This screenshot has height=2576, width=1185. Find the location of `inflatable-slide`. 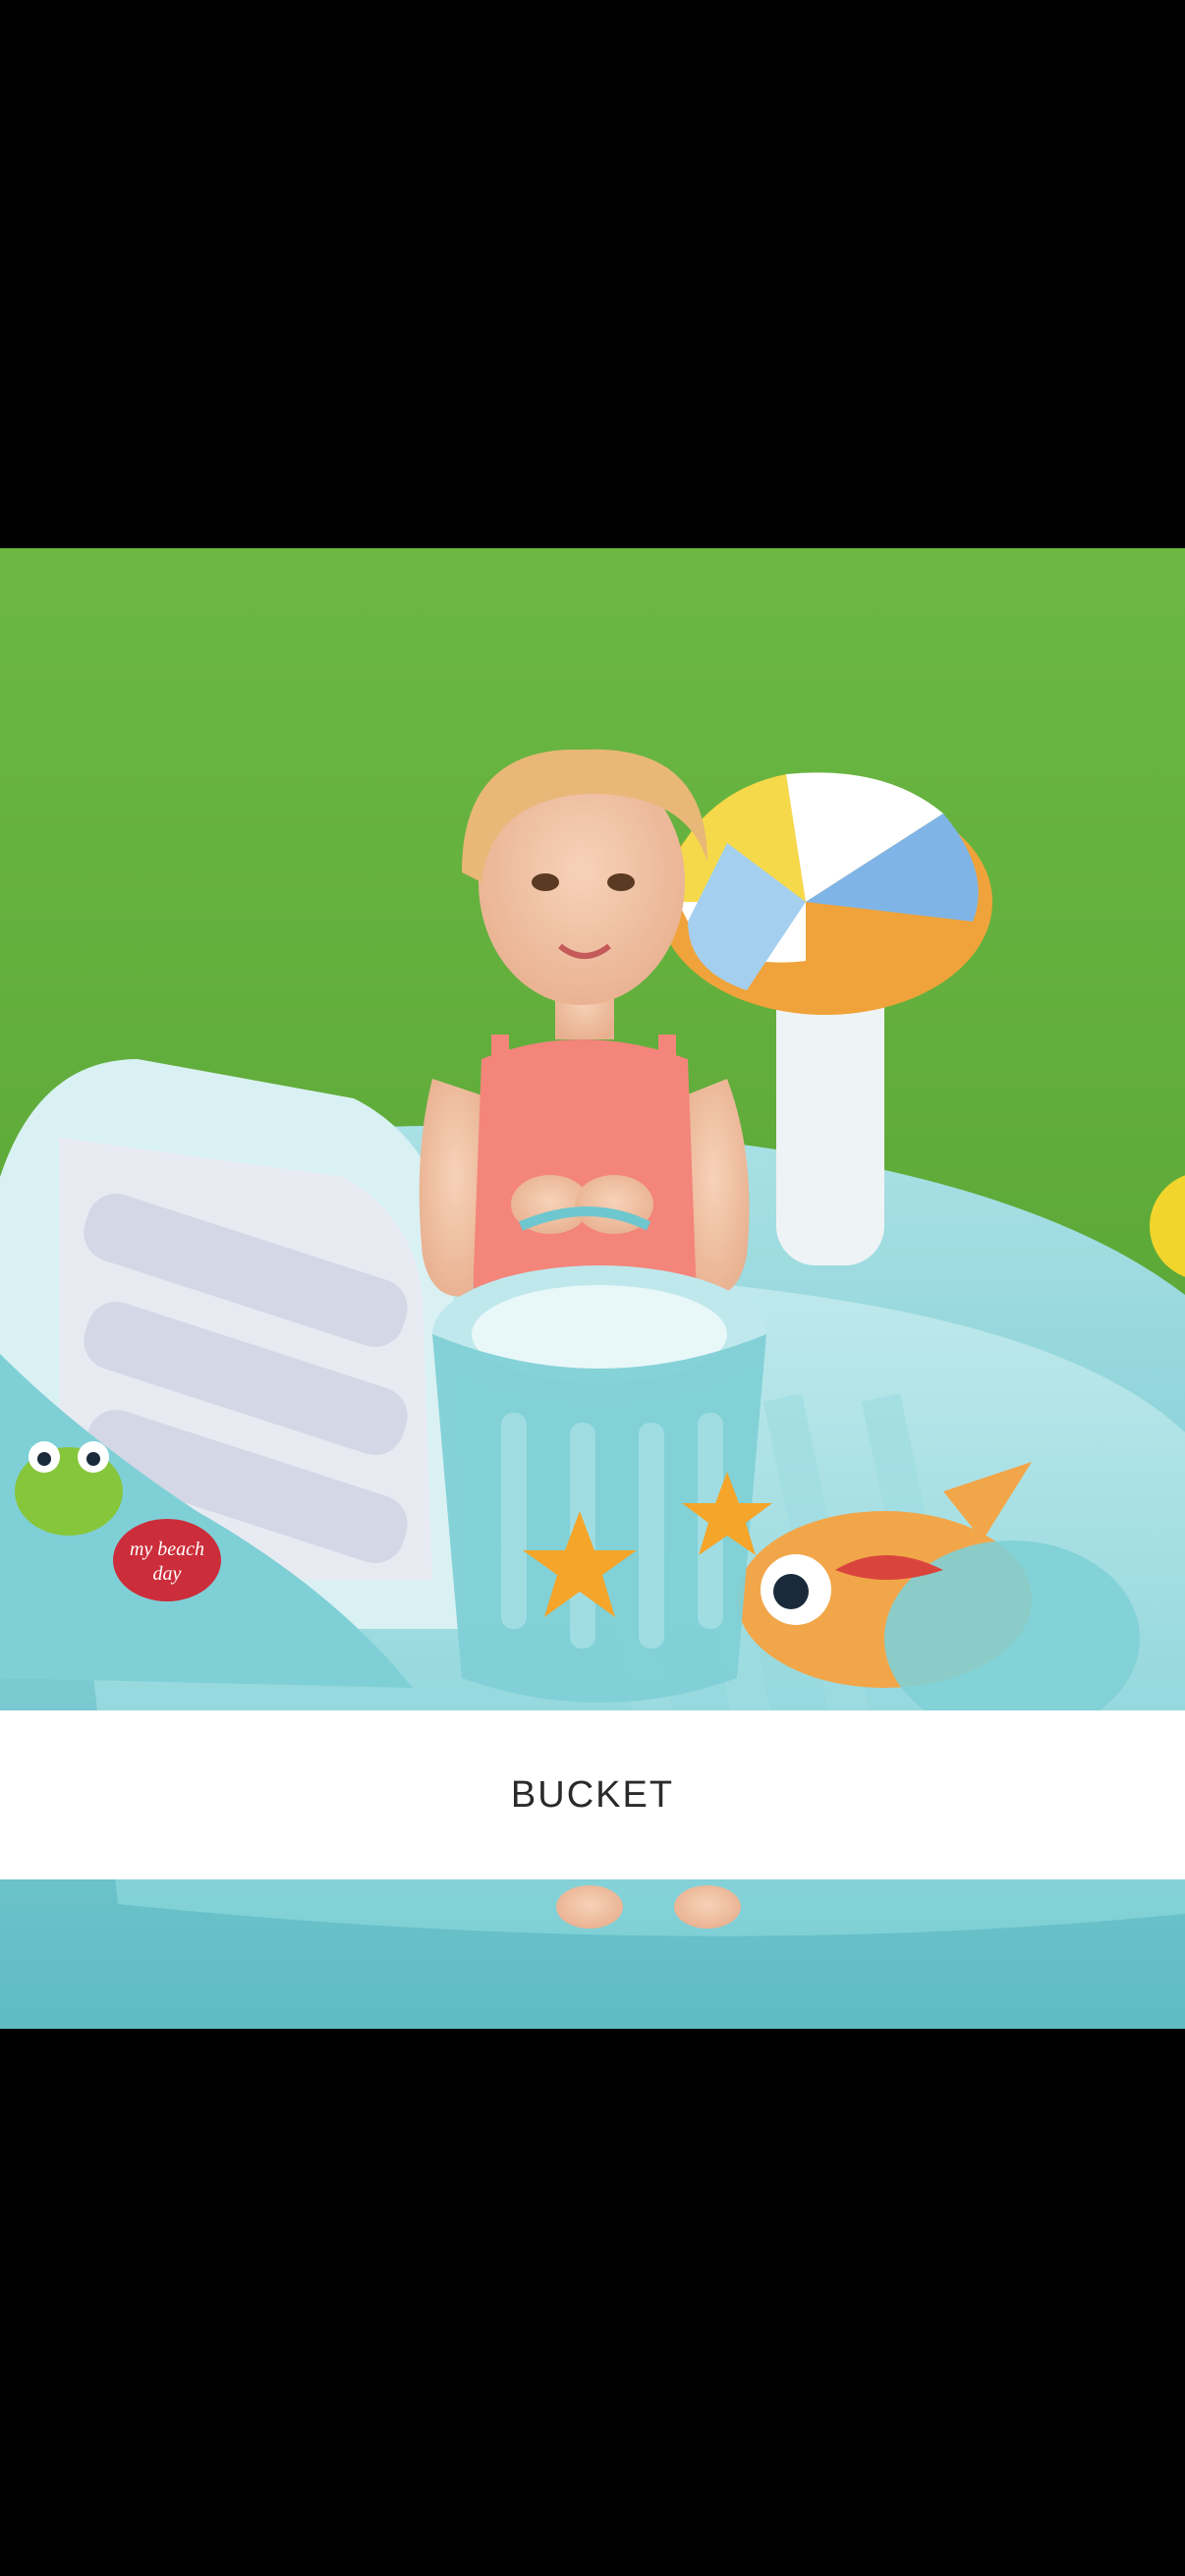

inflatable-slide is located at coordinates (231, 1373).